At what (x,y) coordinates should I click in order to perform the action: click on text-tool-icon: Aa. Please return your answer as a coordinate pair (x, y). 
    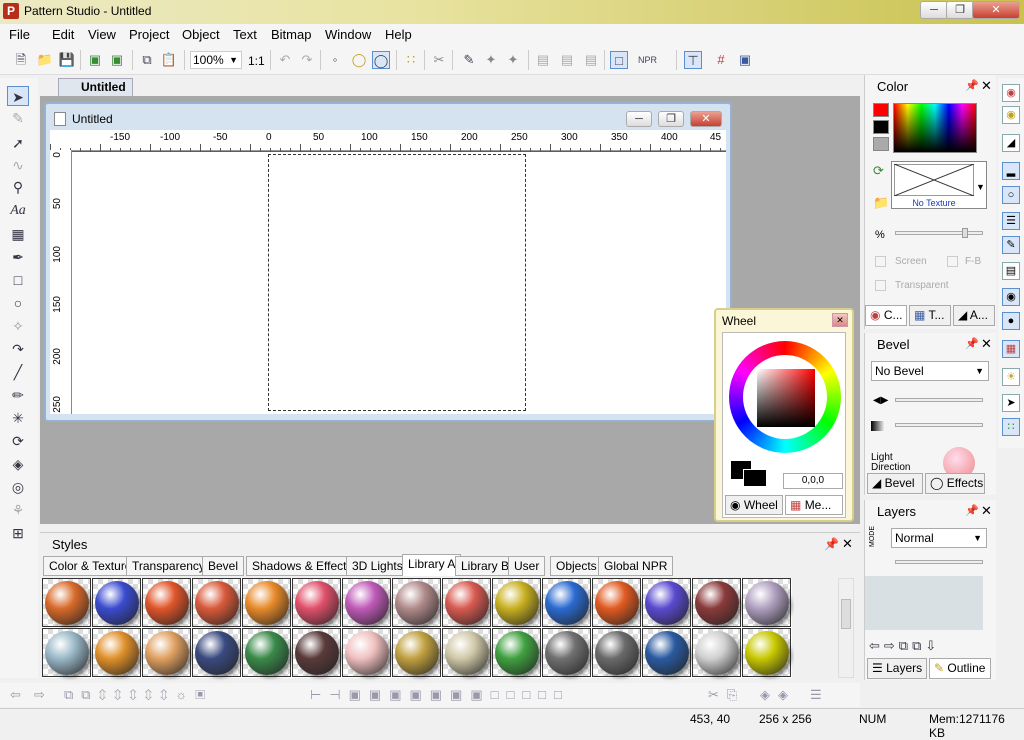
    Looking at the image, I should click on (18, 211).